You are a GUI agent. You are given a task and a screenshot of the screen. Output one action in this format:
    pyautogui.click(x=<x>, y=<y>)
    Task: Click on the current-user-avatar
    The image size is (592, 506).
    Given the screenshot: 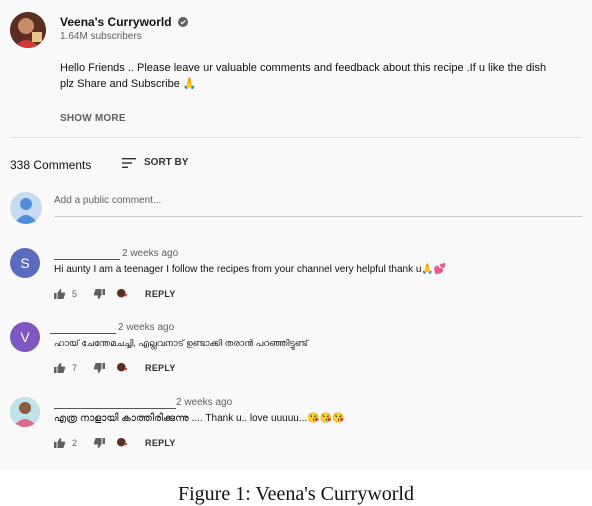 What is the action you would take?
    pyautogui.click(x=26, y=208)
    